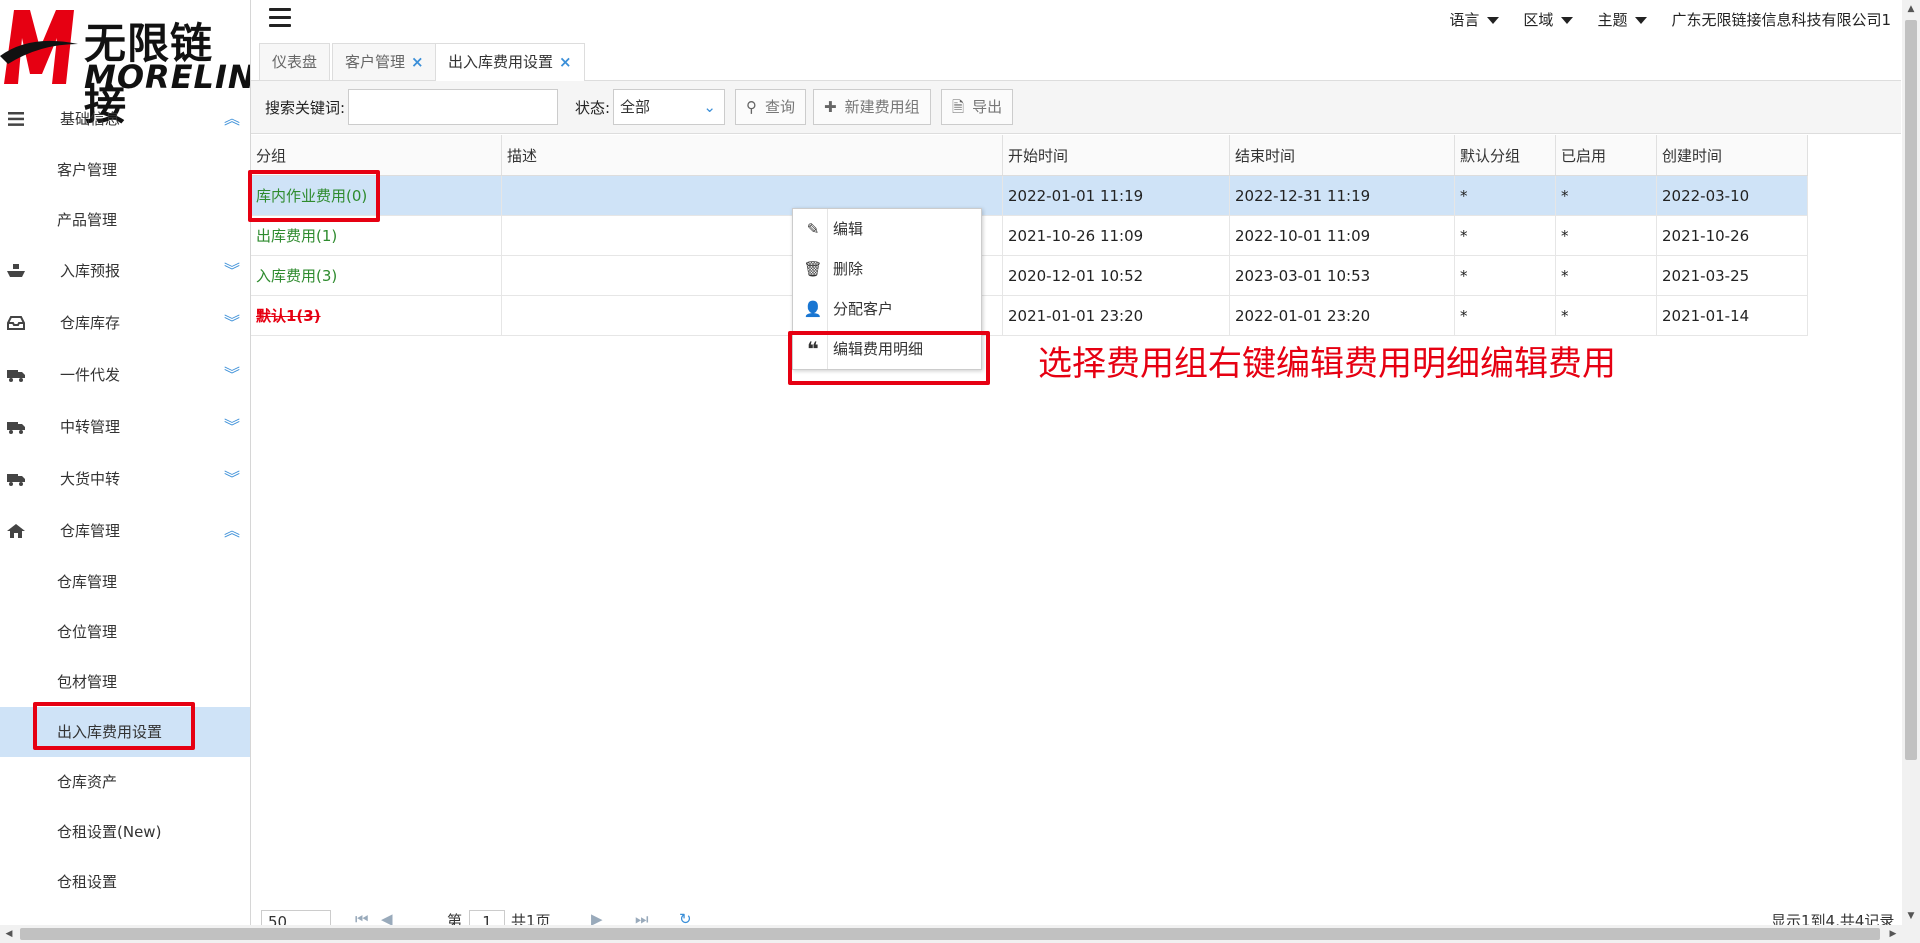 The height and width of the screenshot is (943, 1920). I want to click on export-label: 导出, so click(987, 107).